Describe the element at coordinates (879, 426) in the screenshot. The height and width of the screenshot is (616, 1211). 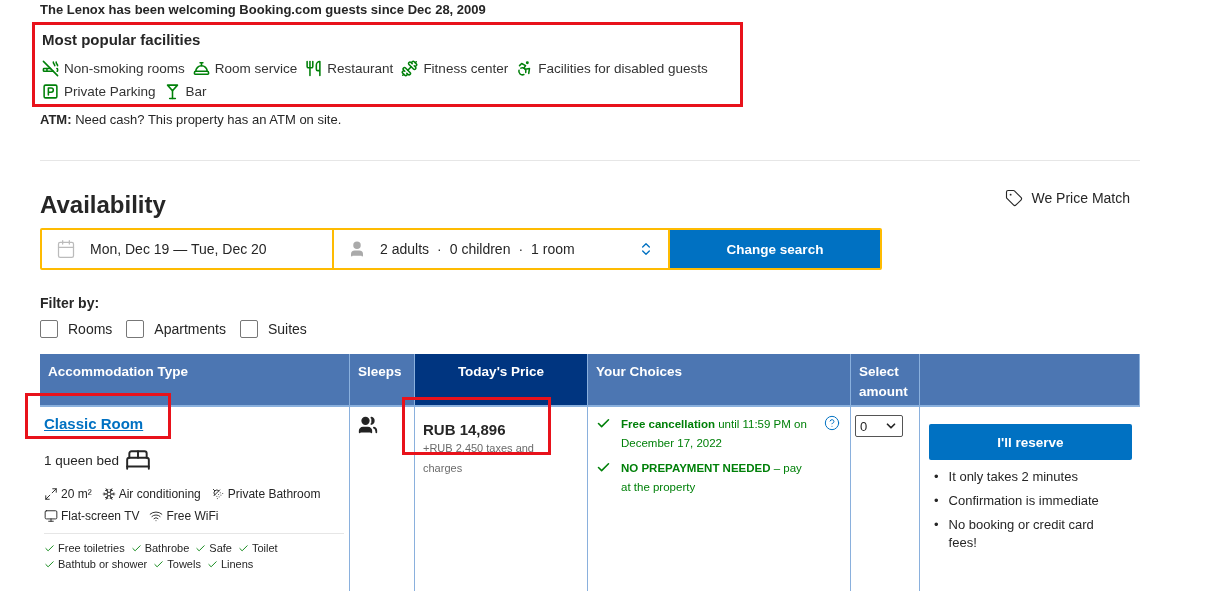
I see `amount-select: 0` at that location.